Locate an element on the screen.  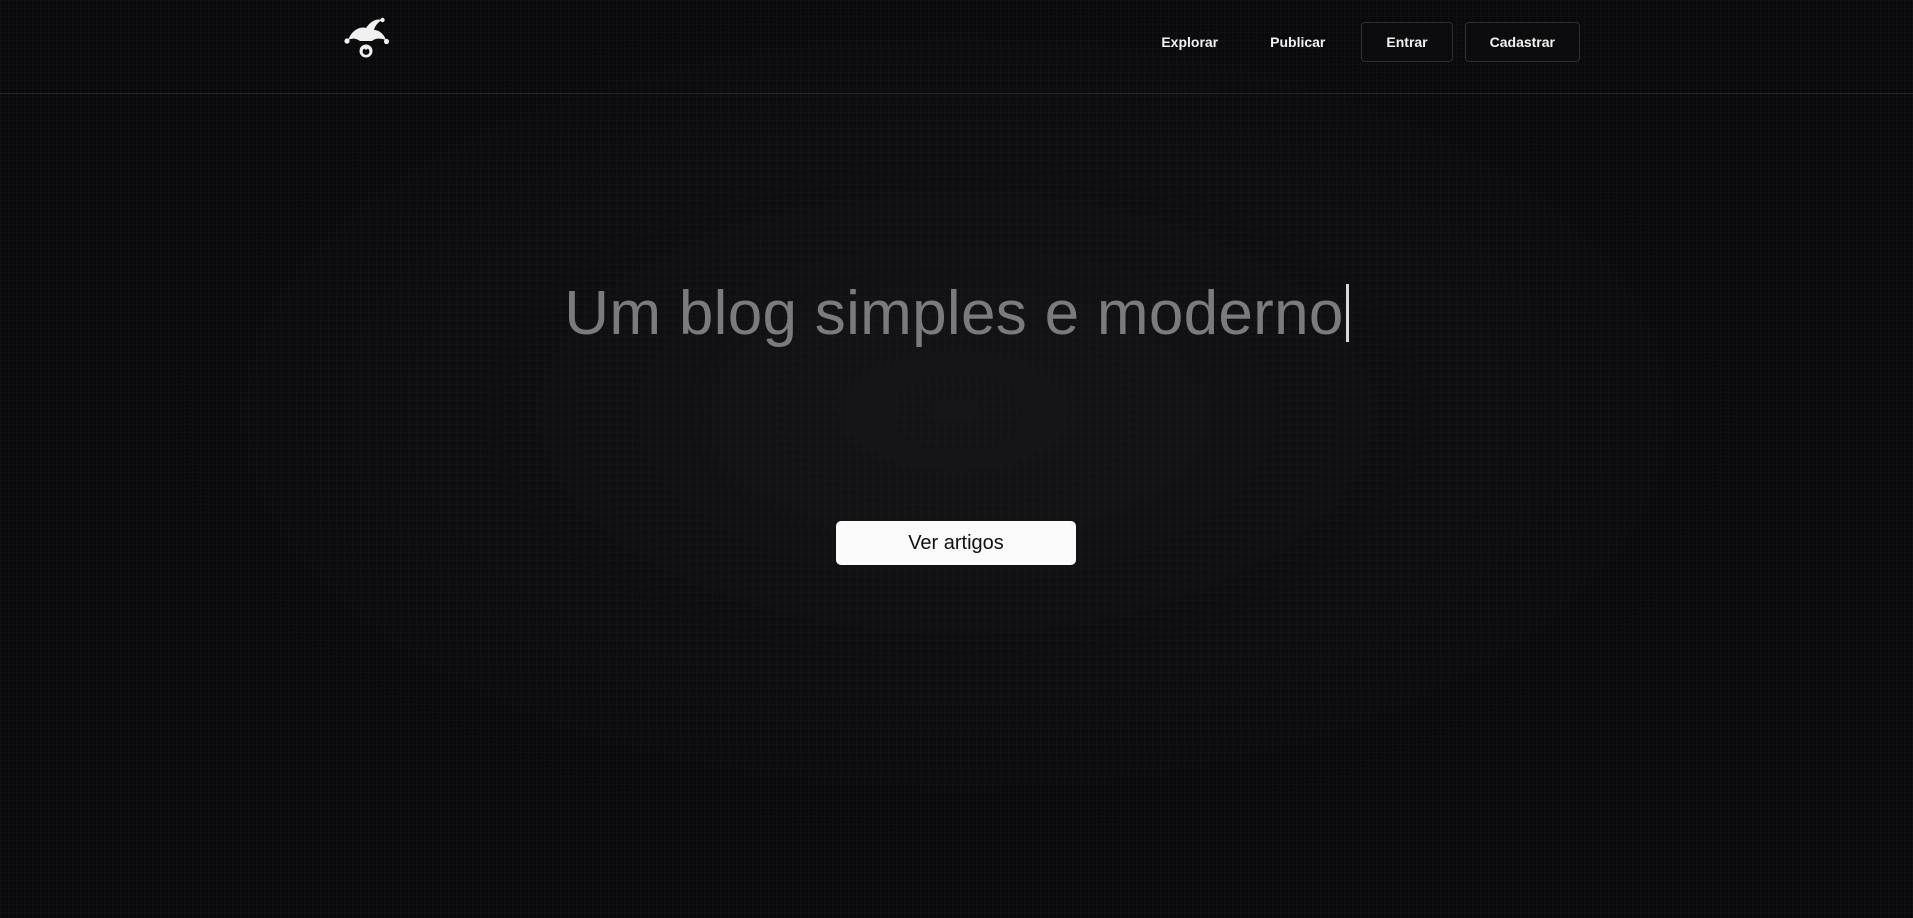
hero-headline-text: Um blog simples e moderno is located at coordinates (954, 313).